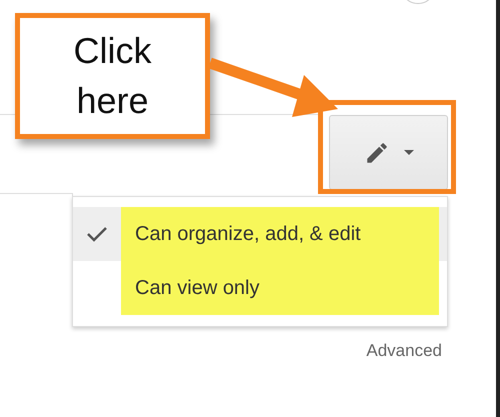  Describe the element at coordinates (112, 76) in the screenshot. I see `callout-text: Click here` at that location.